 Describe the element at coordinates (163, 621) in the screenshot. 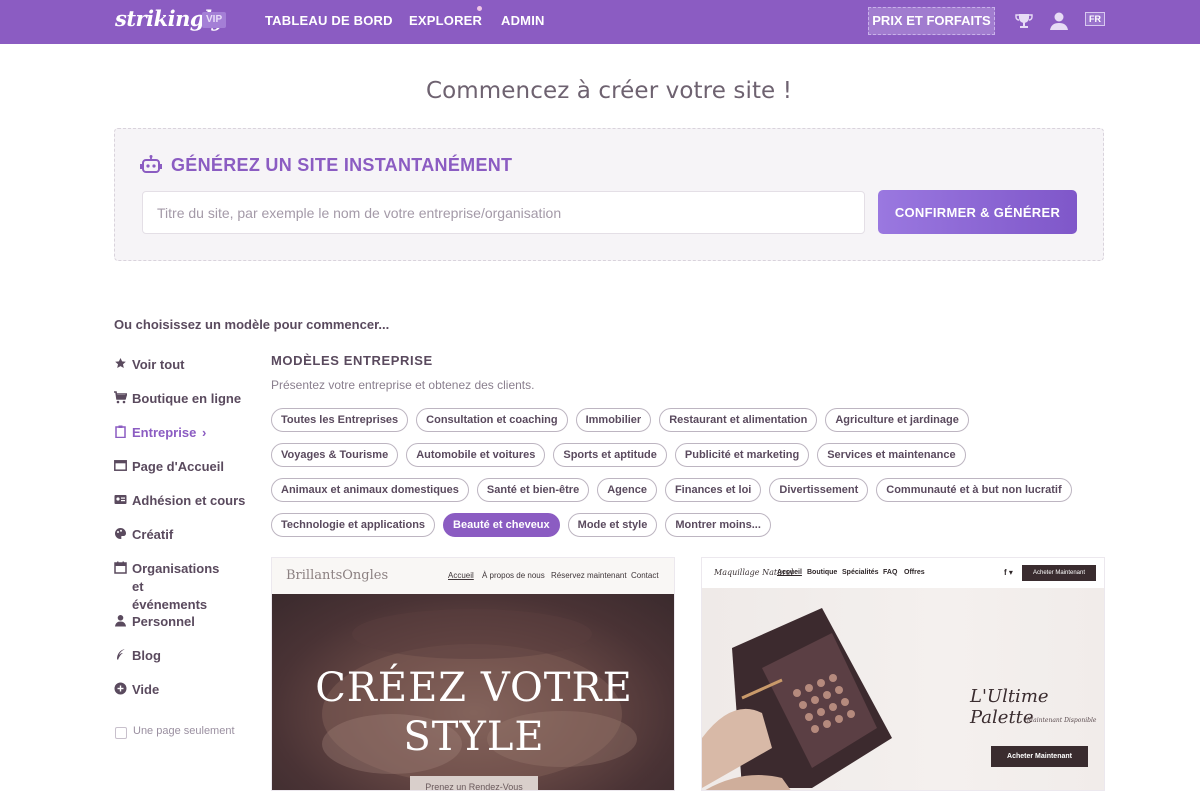

I see `sidebar-item-label: Personnel` at that location.